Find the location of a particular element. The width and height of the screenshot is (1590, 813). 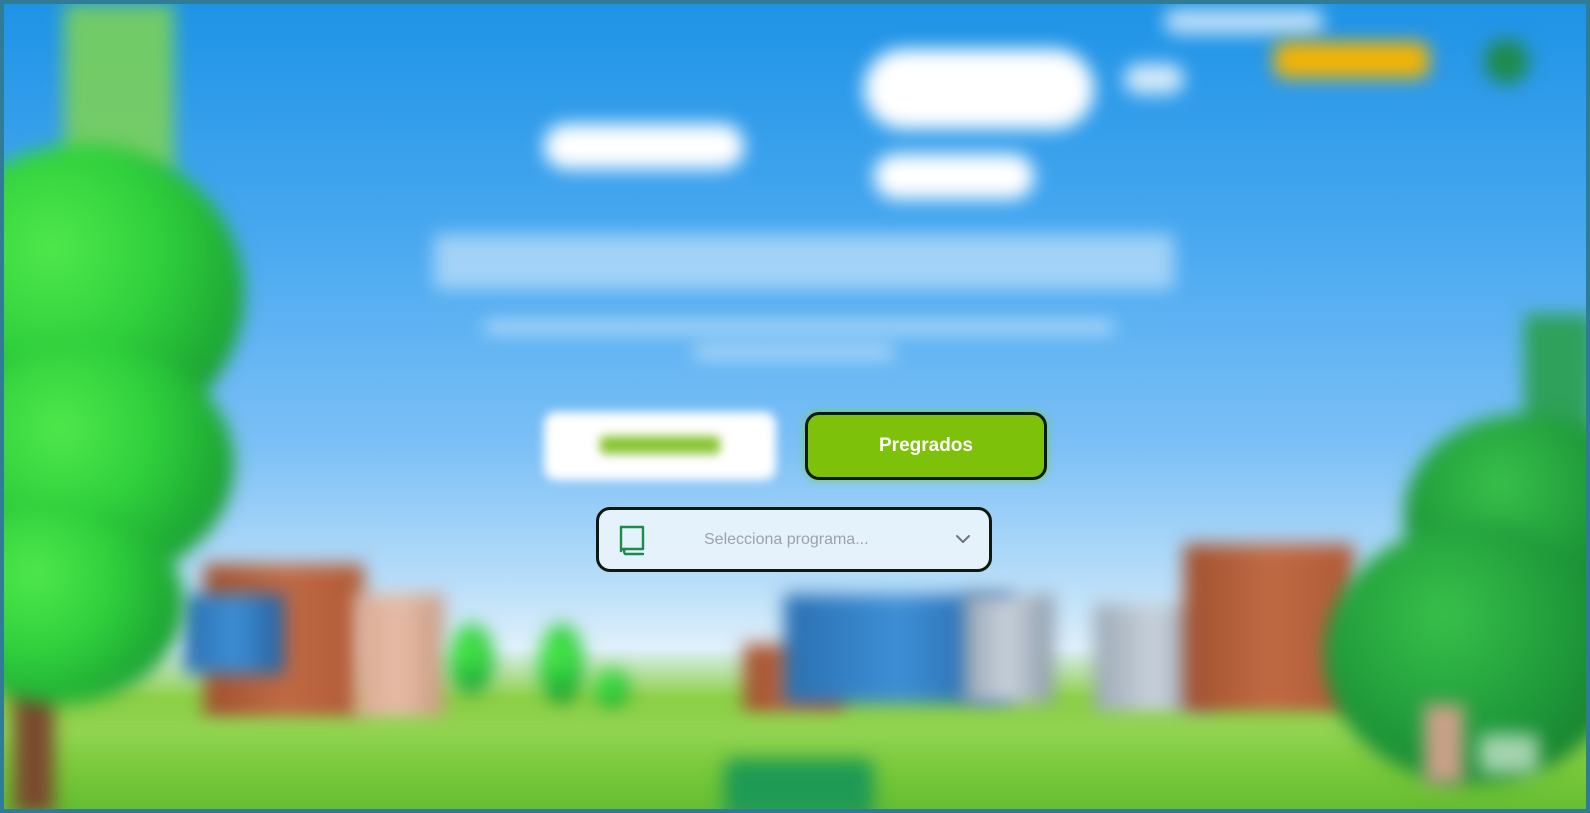

blurred-hero-title-shape is located at coordinates (804, 261).